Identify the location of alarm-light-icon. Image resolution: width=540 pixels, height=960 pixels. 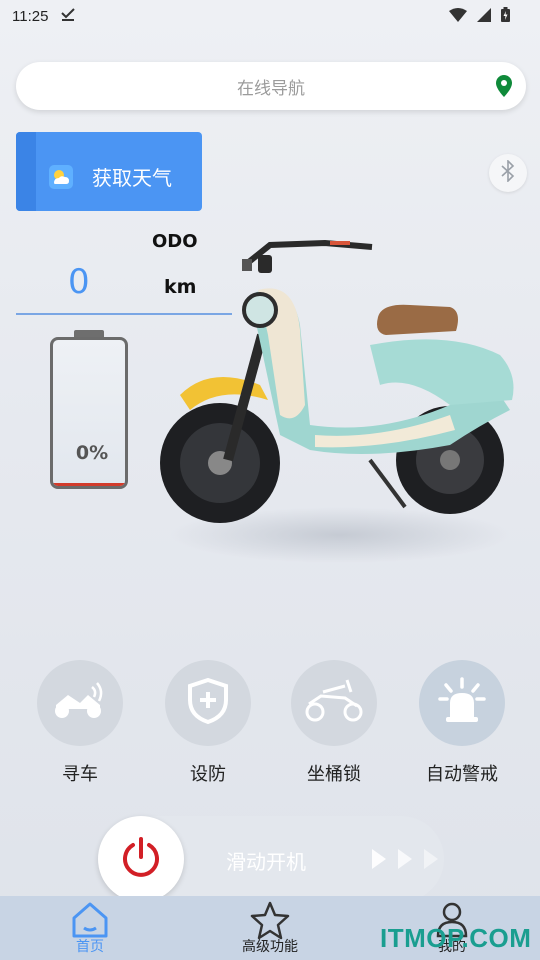
(462, 703).